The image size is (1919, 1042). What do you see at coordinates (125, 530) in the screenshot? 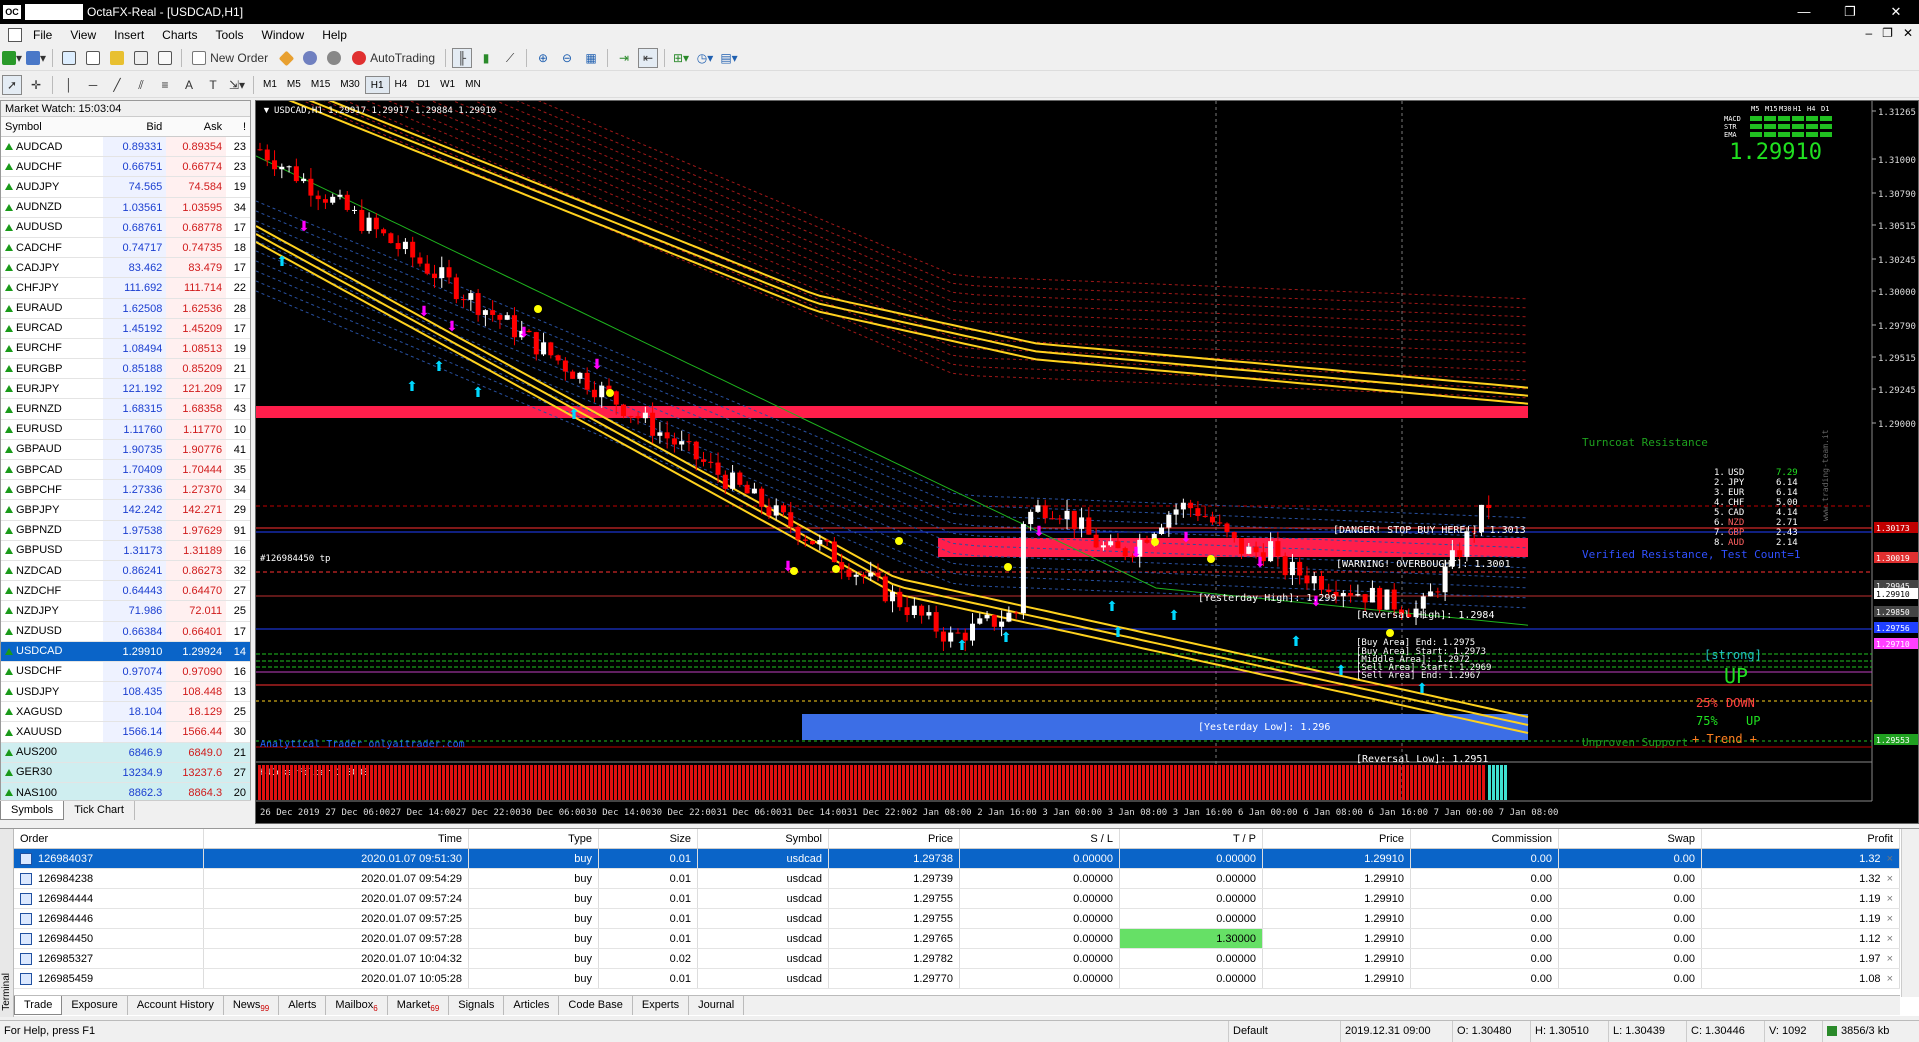
I see `market-watch-row: GBPNZD 1.97538 1.97629 91` at bounding box center [125, 530].